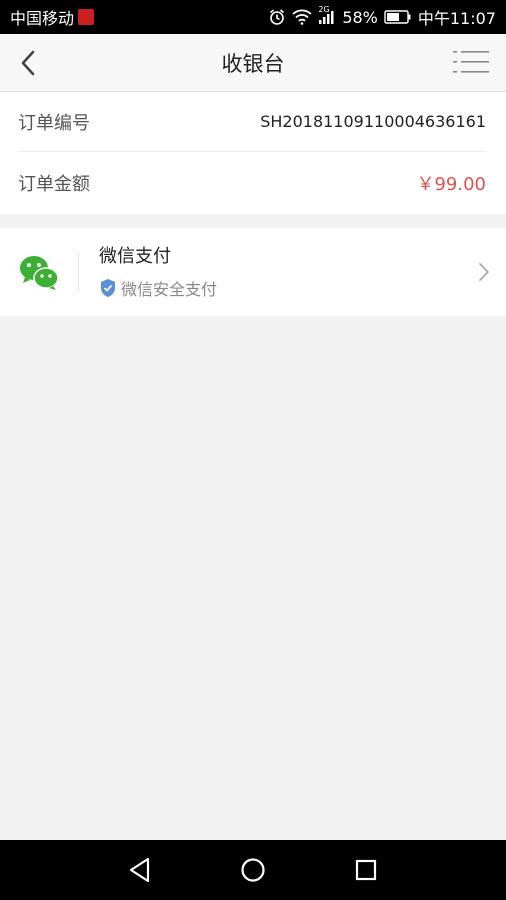 The height and width of the screenshot is (900, 506). I want to click on order-amount-value: ￥99.00, so click(451, 184).